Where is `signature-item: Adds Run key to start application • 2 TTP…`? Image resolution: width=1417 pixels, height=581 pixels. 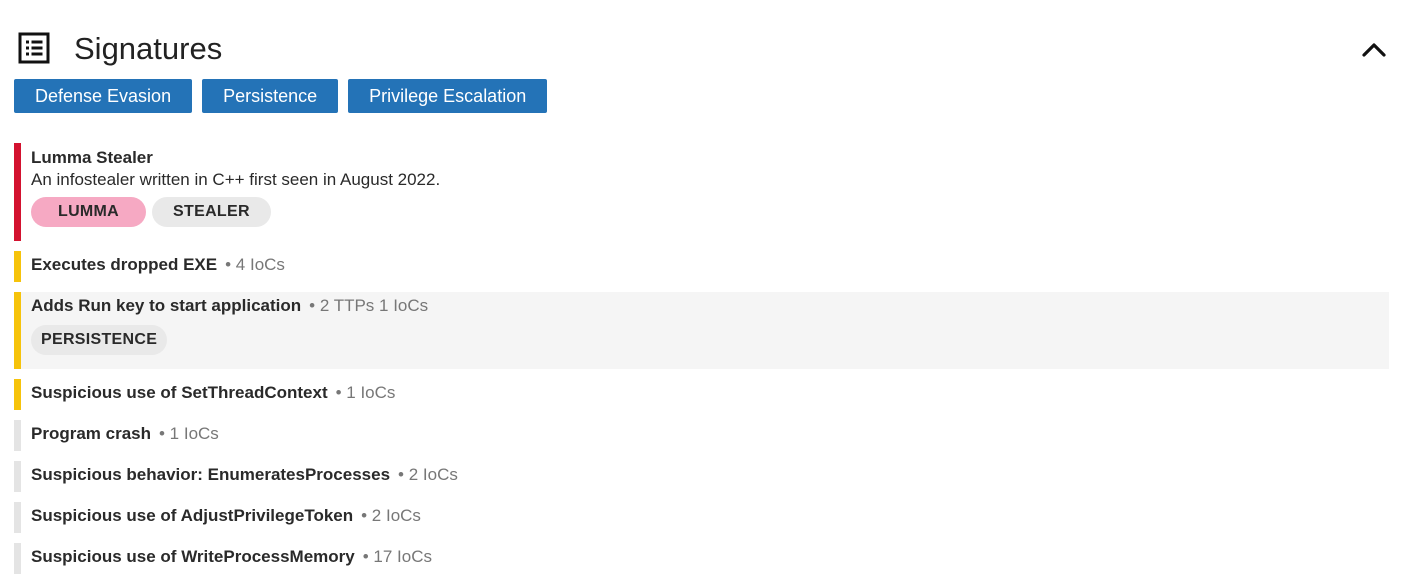
signature-item: Adds Run key to start application • 2 TTP… is located at coordinates (701, 330).